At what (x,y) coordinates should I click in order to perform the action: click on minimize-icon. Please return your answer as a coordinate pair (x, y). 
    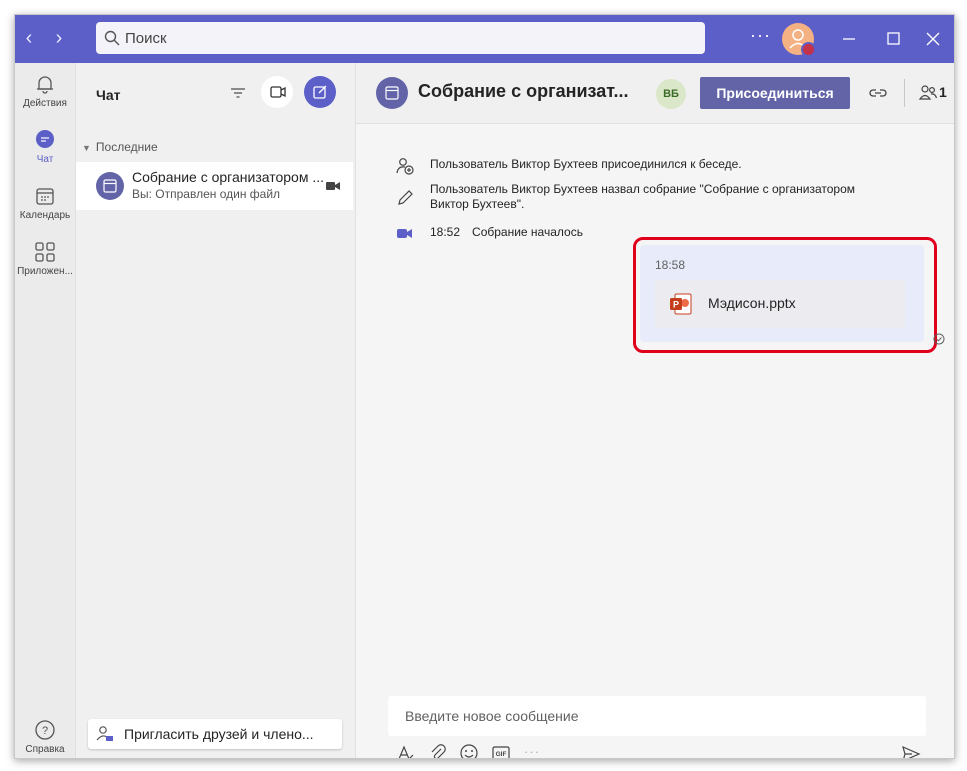
    Looking at the image, I should click on (849, 39).